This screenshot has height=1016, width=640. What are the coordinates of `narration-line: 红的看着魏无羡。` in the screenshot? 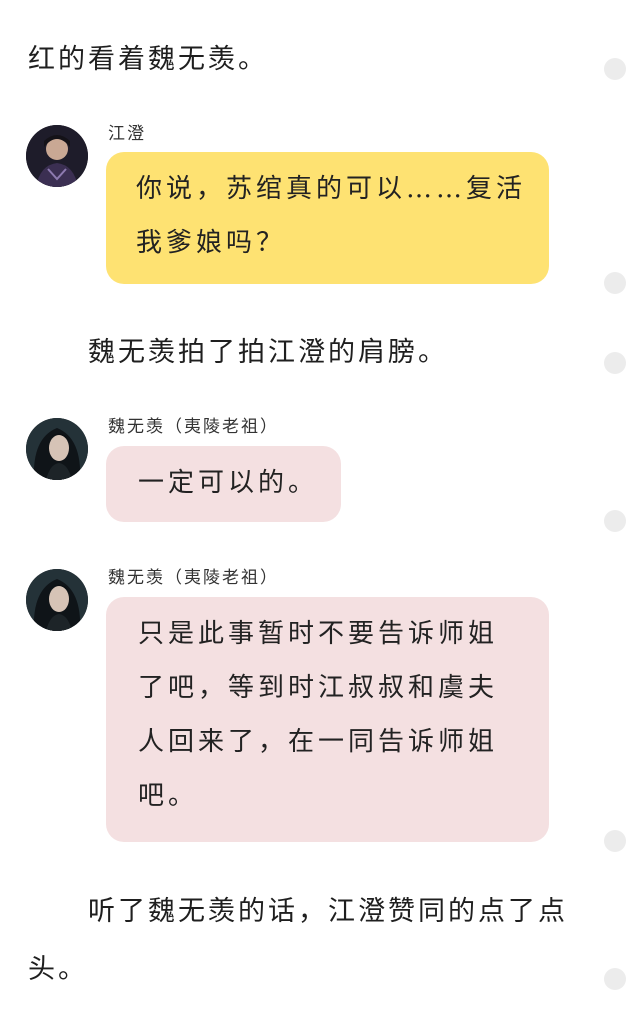 It's located at (148, 59).